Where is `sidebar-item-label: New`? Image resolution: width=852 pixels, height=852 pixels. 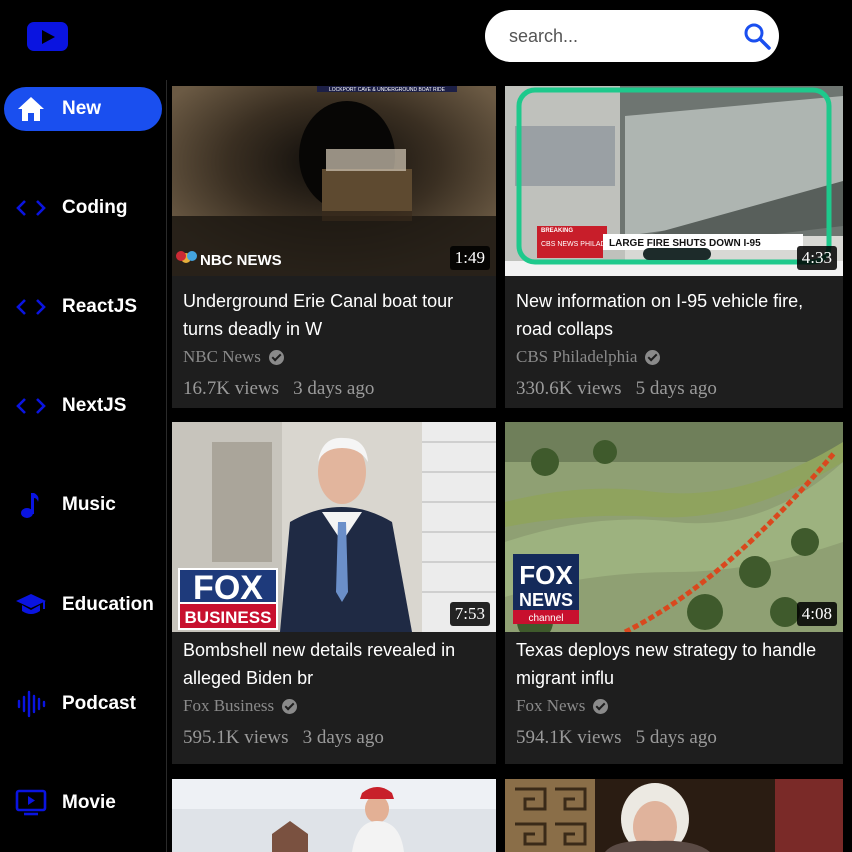
sidebar-item-label: New is located at coordinates (82, 108).